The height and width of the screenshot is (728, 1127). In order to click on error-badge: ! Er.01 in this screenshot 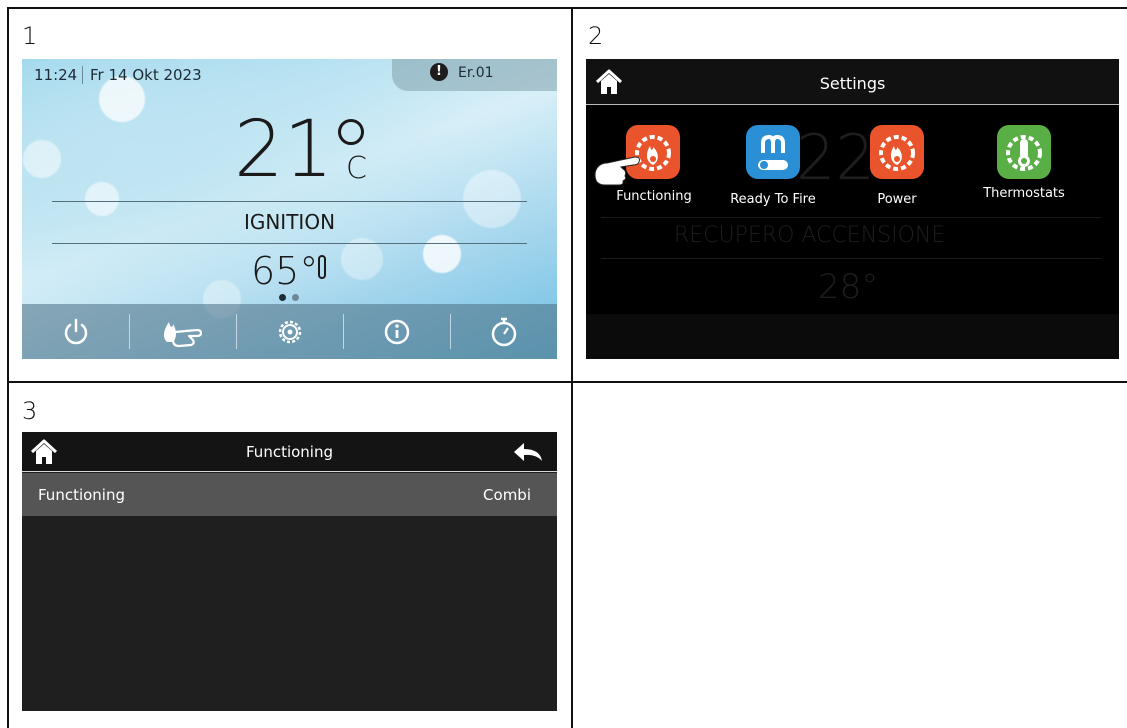, I will do `click(474, 75)`.